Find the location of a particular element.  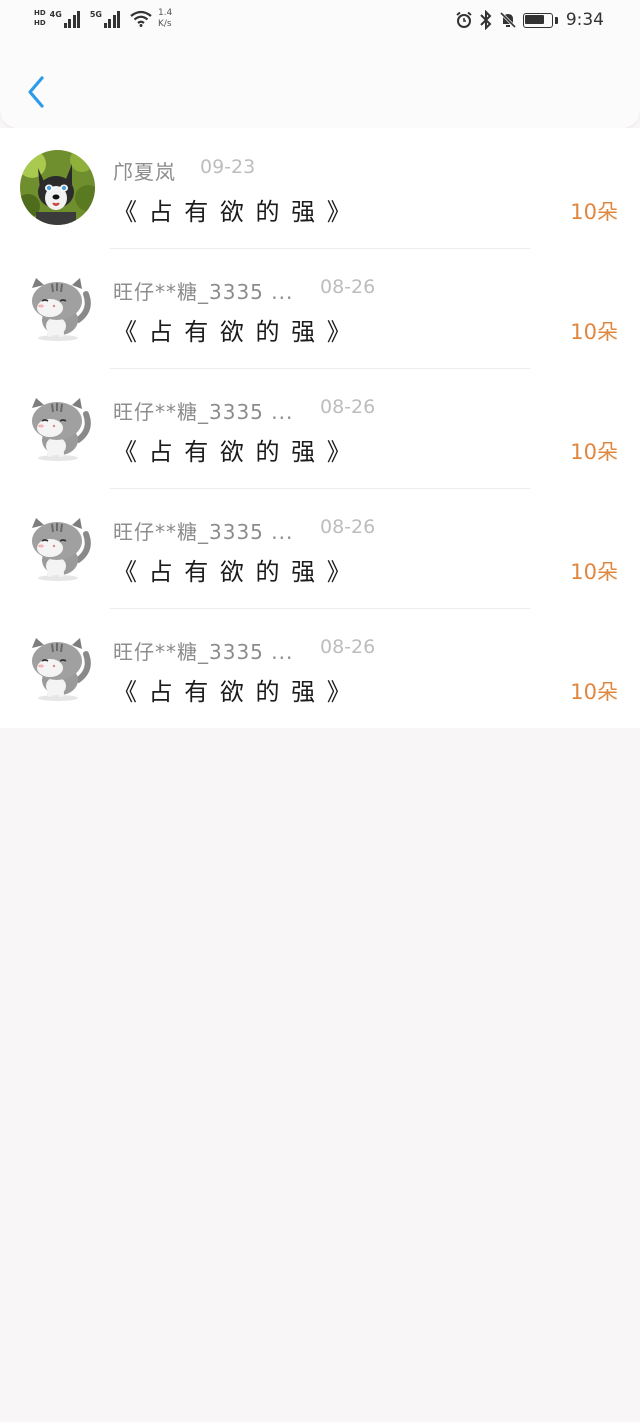

signal-5g-icon is located at coordinates (112, 18).